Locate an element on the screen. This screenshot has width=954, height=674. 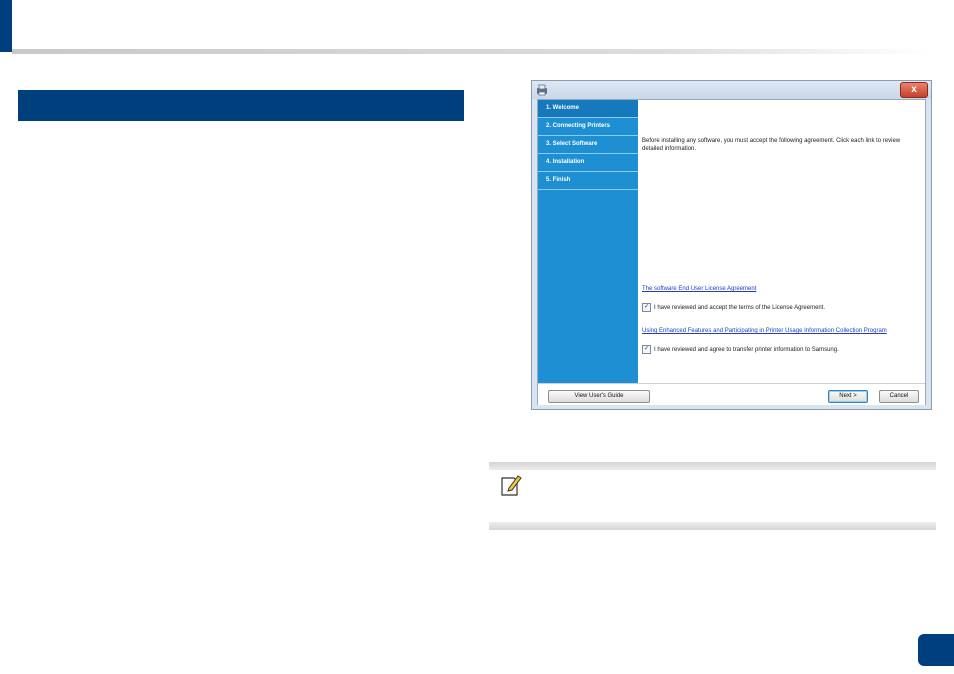
step-welcome: 1. Welcome is located at coordinates (588, 109).